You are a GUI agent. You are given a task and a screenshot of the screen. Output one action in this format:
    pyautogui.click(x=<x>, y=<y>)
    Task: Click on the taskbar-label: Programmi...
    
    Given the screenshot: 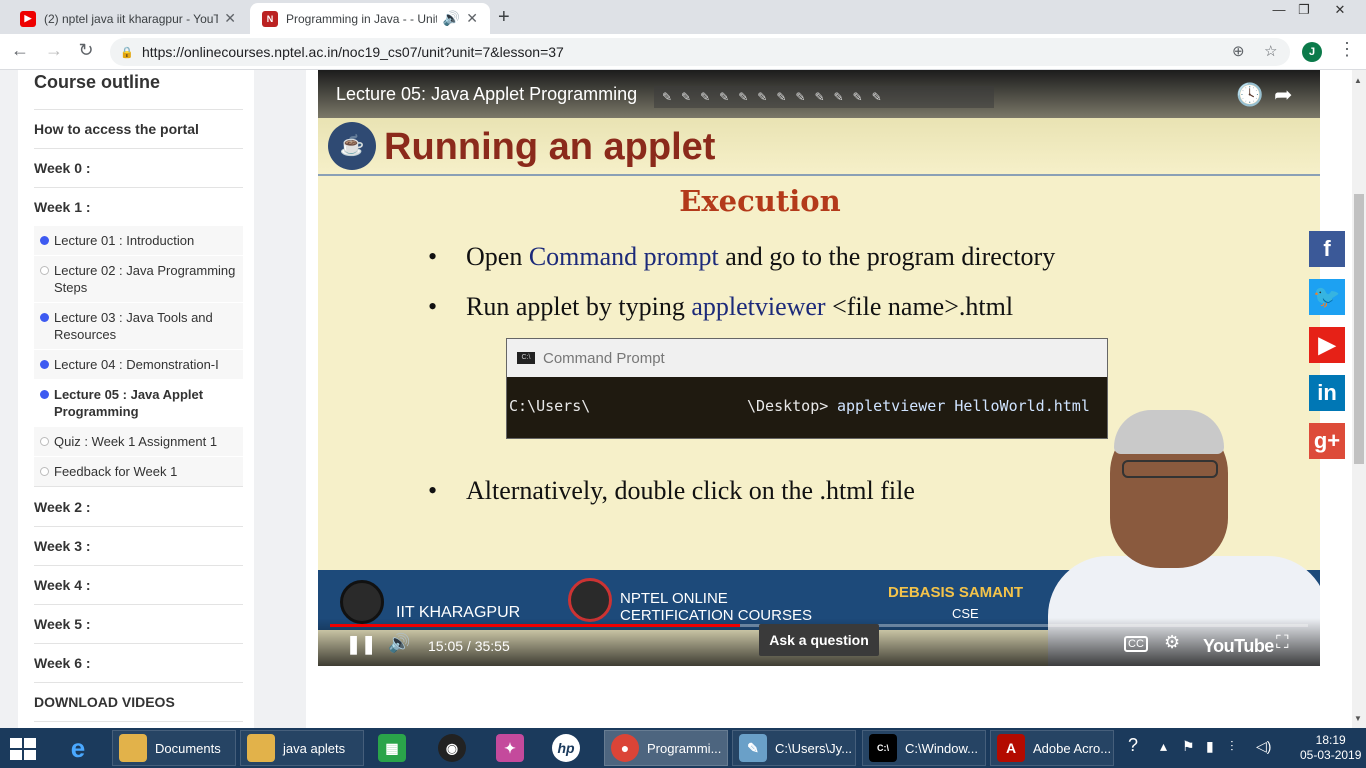 What is the action you would take?
    pyautogui.click(x=684, y=748)
    